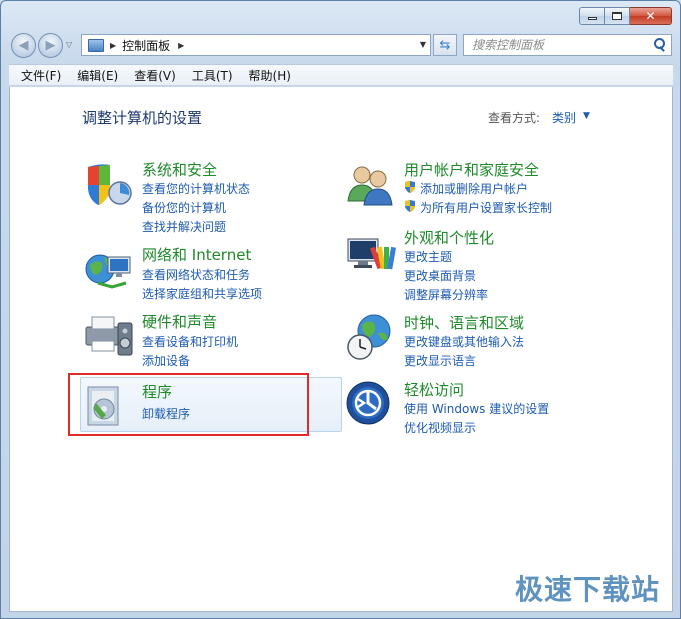 This screenshot has width=681, height=619. I want to click on link-optimize-video: 优化视频显示, so click(440, 427).